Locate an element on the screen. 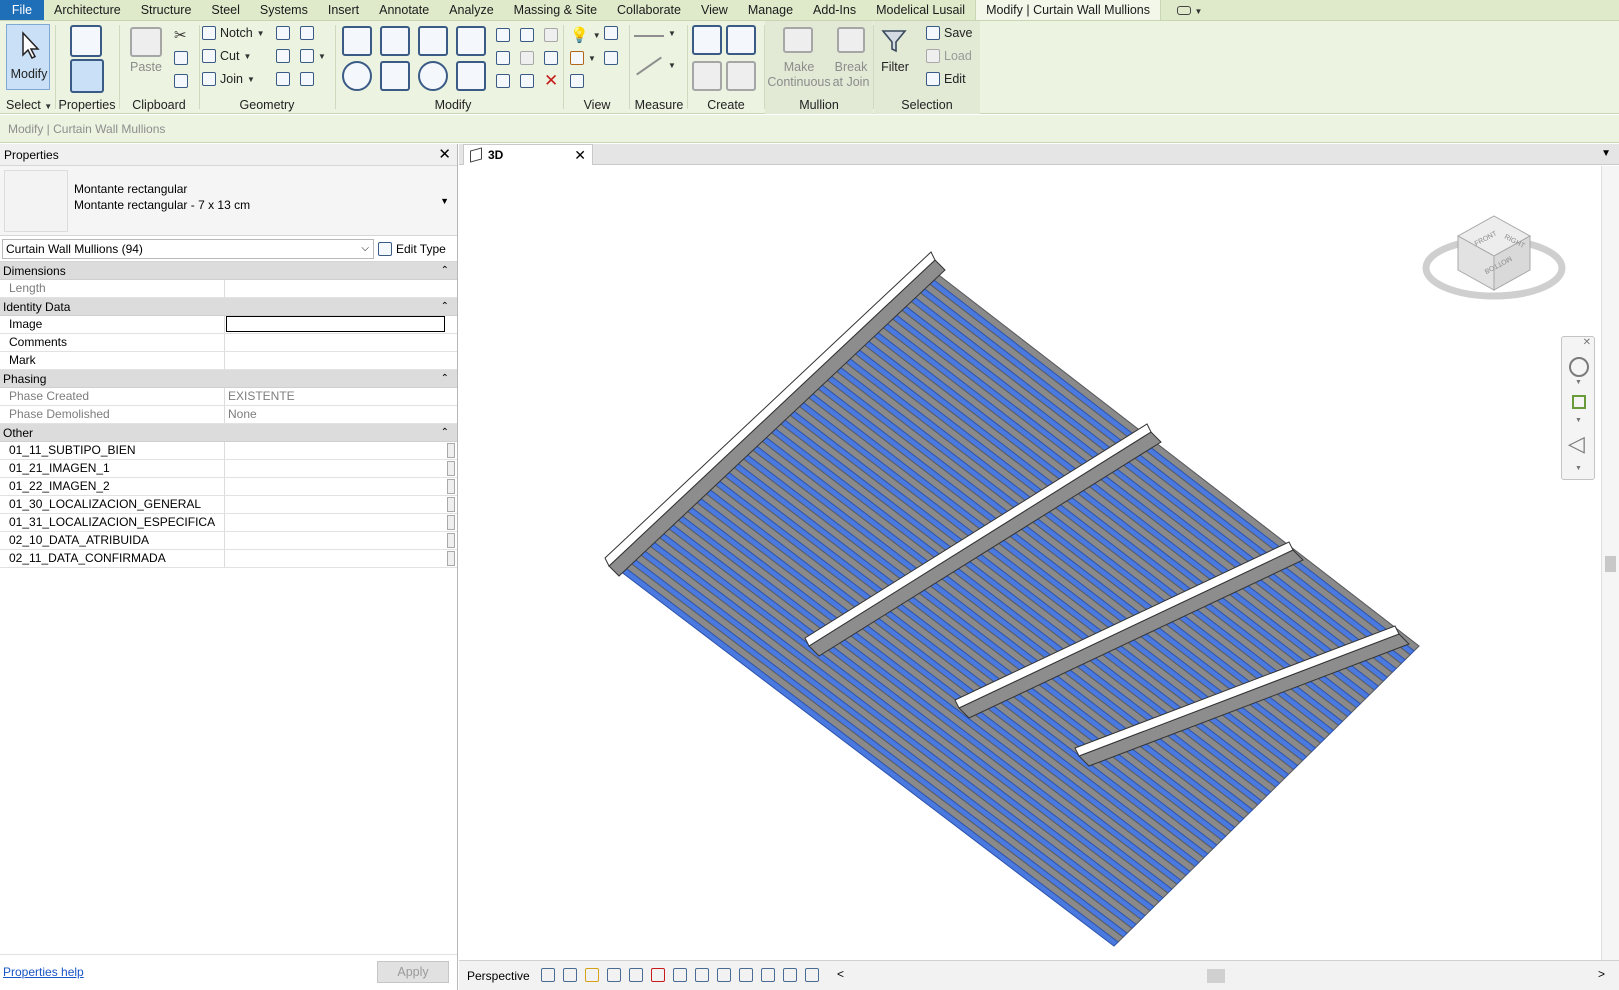  tab-3d-view: 3D ✕ is located at coordinates (528, 154).